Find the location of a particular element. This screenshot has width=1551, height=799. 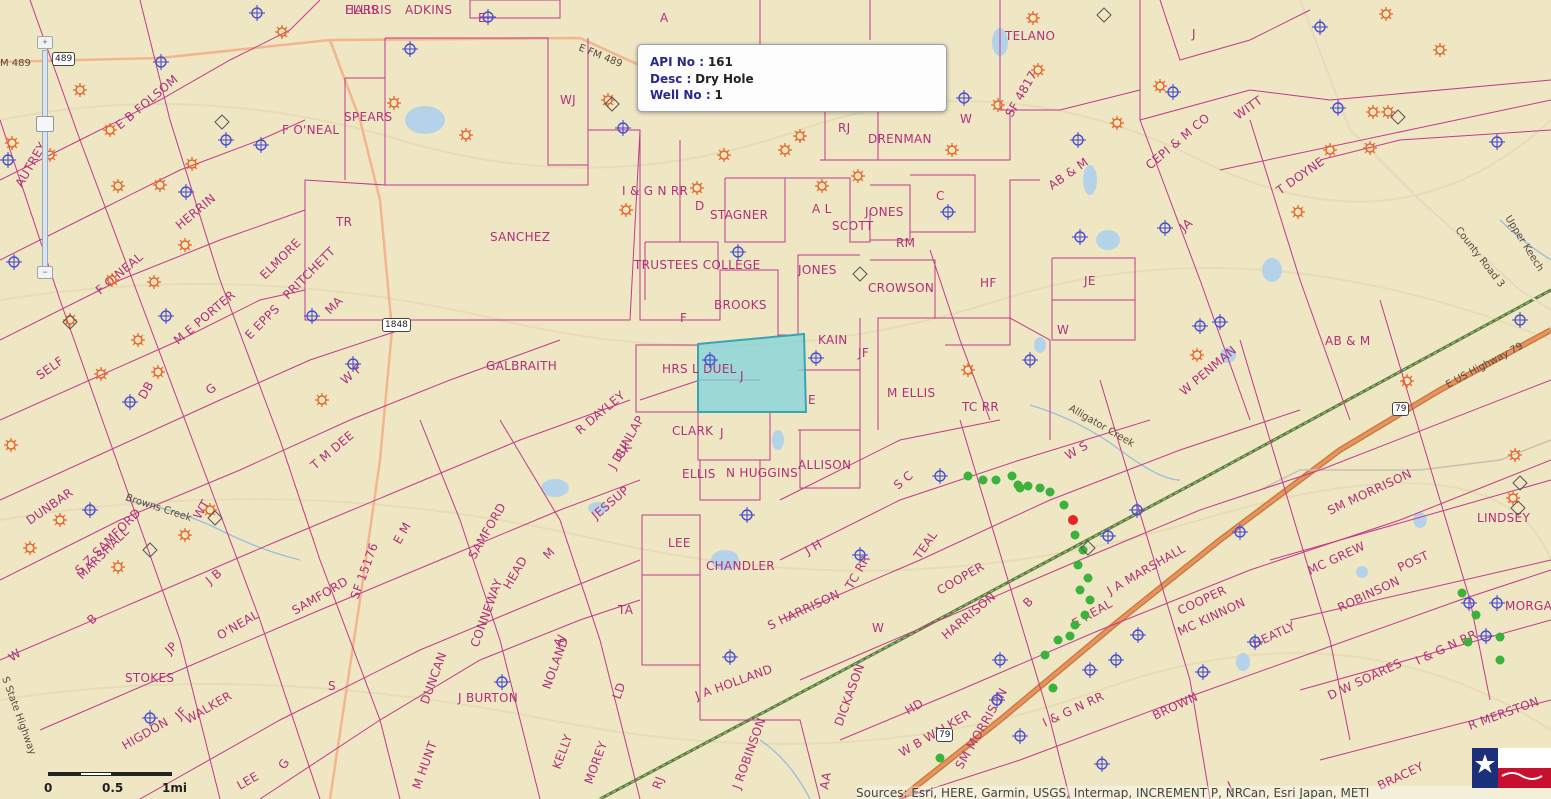

survey-label: M ELLIS is located at coordinates (911, 393).